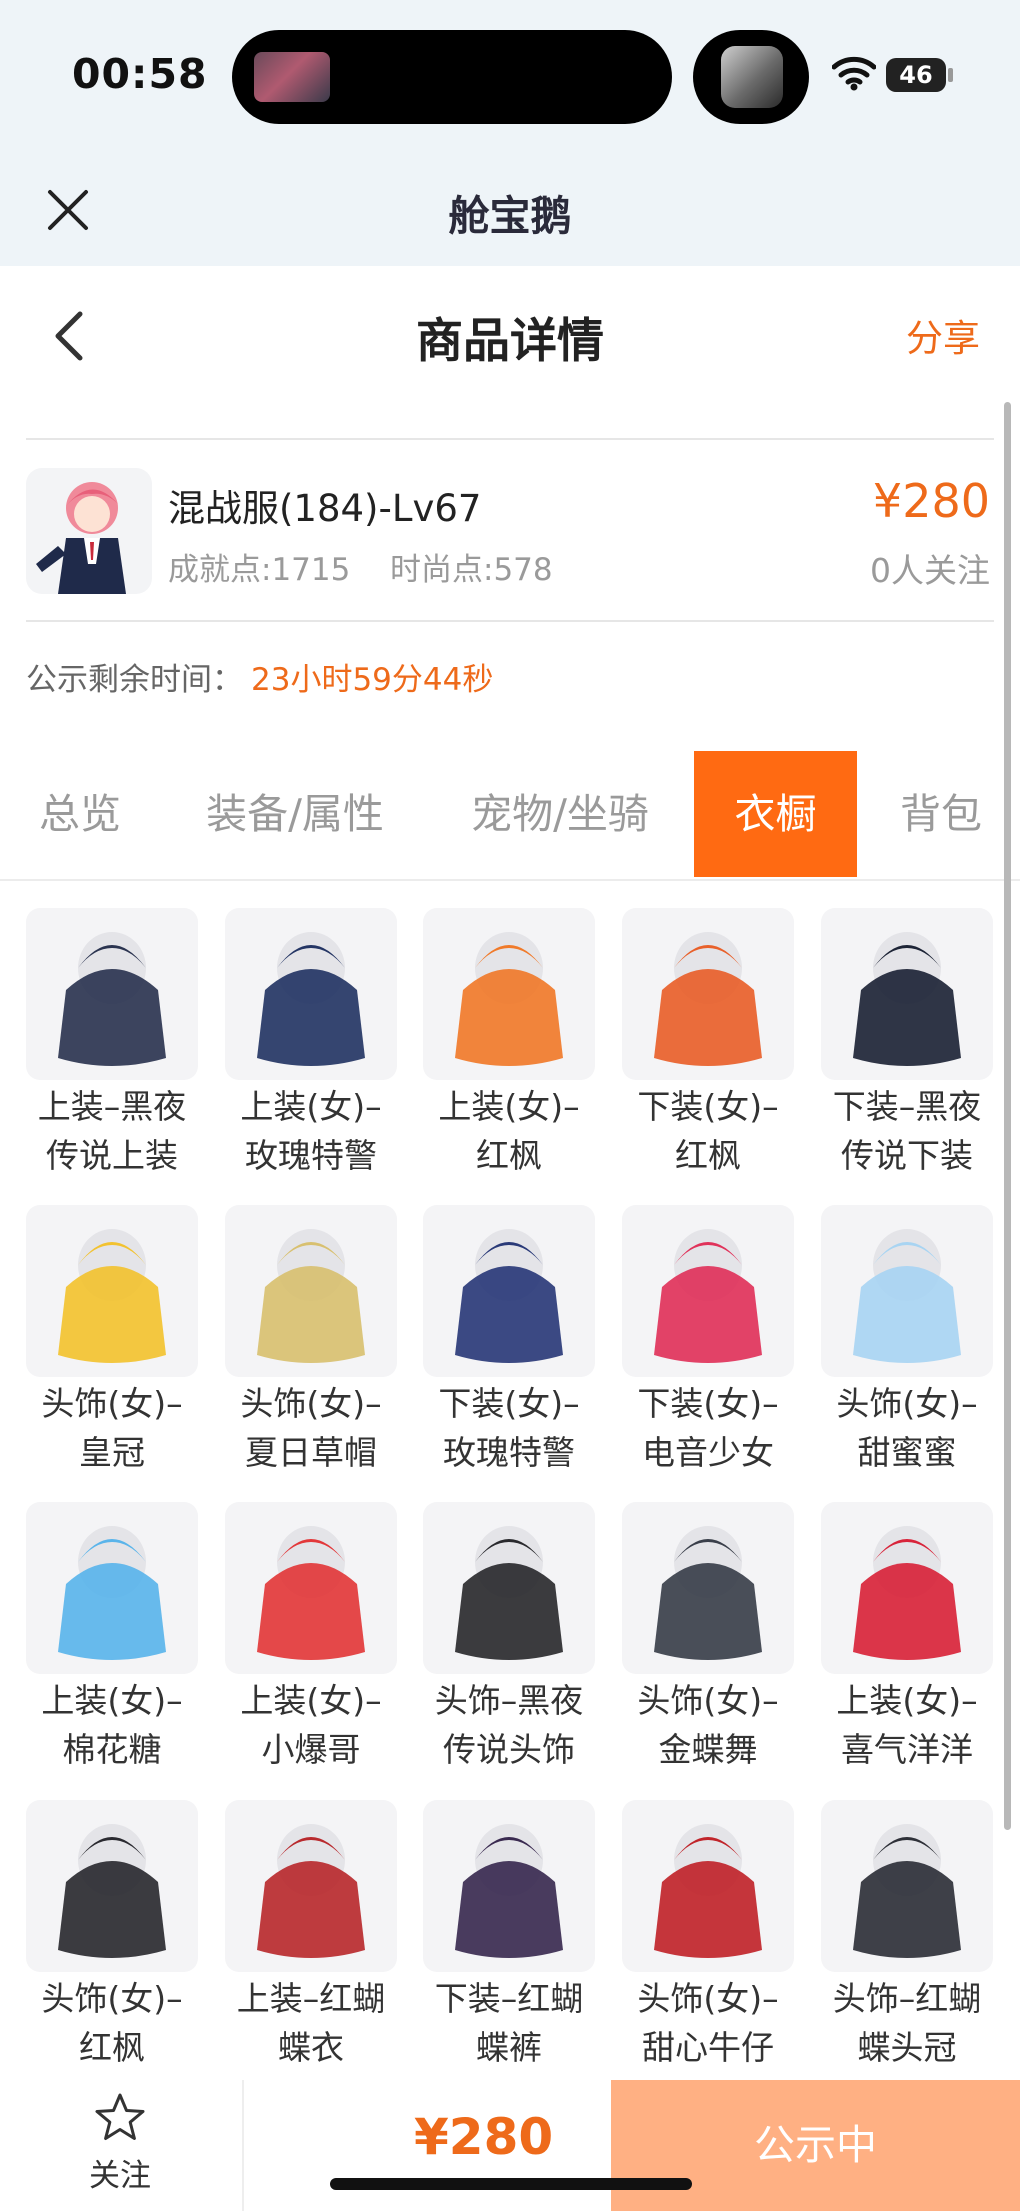  I want to click on notice-label: 公示剩余时间：, so click(134, 680).